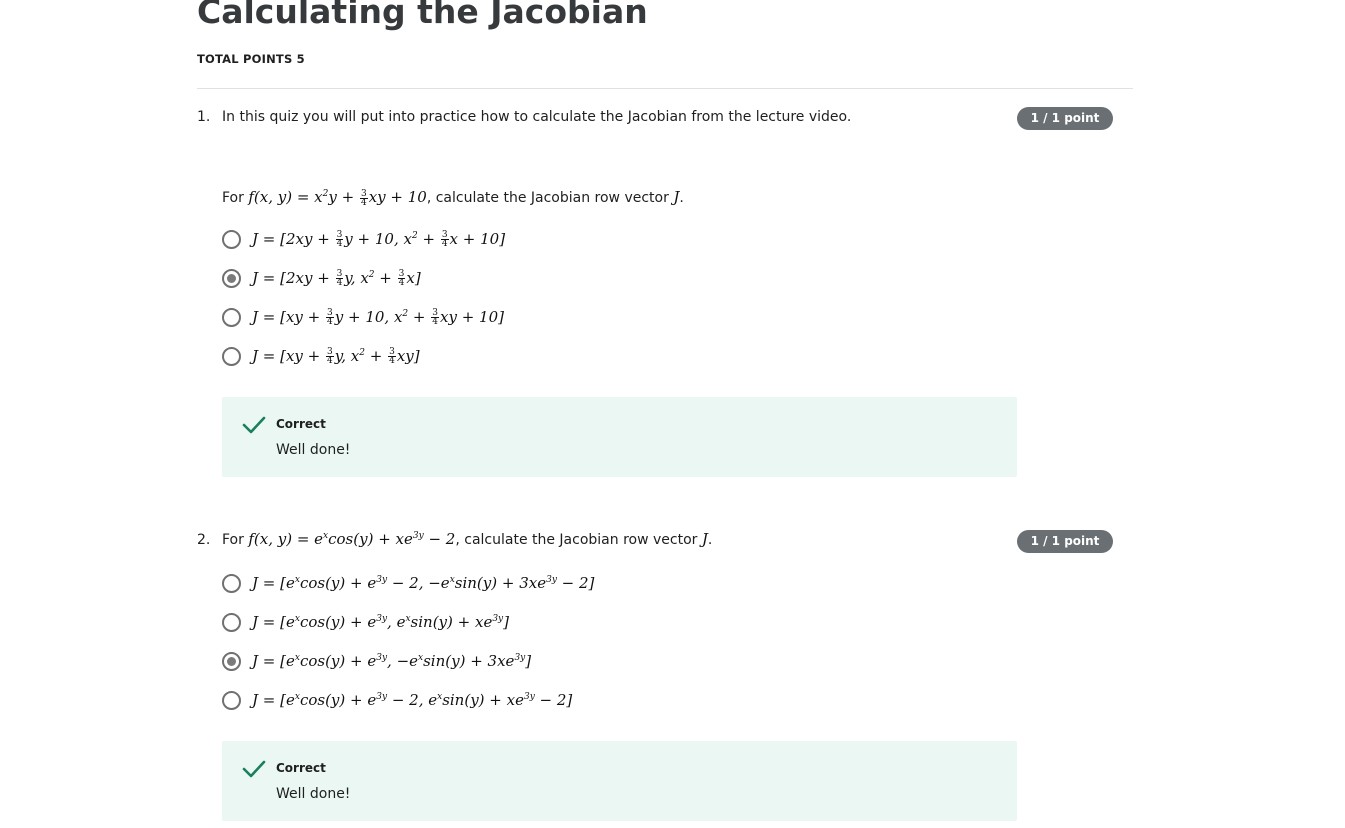 The width and height of the screenshot is (1345, 828). What do you see at coordinates (422, 15) in the screenshot?
I see `quiz-title: Calculating the Jacobian` at bounding box center [422, 15].